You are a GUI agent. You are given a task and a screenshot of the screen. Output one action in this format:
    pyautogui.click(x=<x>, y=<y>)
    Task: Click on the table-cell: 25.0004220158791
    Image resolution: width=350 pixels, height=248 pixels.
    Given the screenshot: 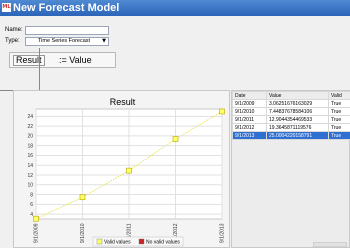 What is the action you would take?
    pyautogui.click(x=297, y=135)
    